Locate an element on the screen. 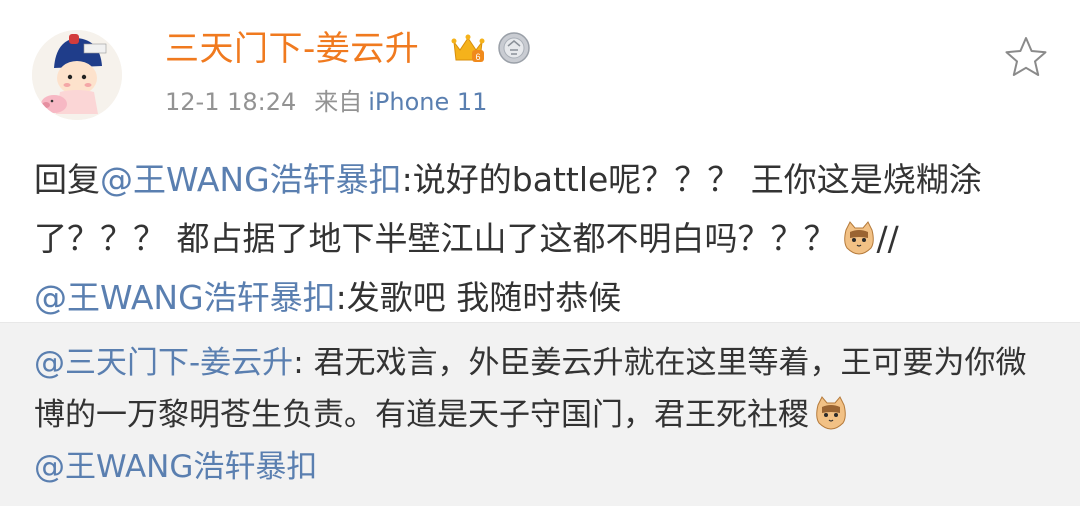  user-avatar is located at coordinates (77, 75).